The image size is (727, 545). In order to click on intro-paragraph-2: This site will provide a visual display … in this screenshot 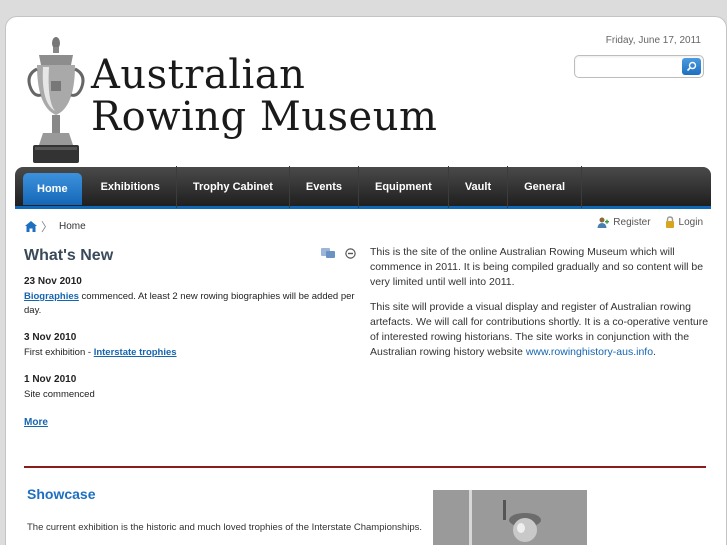, I will do `click(540, 330)`.